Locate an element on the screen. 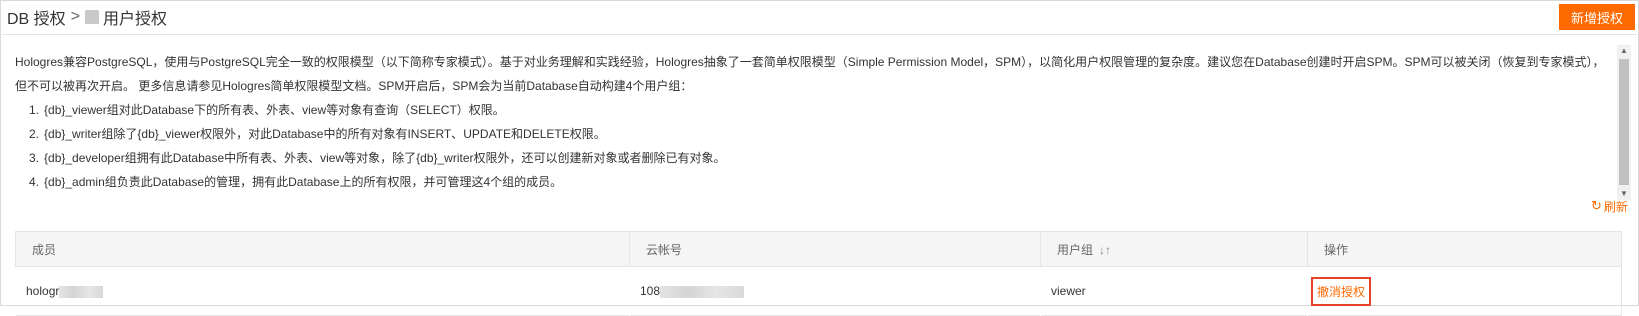 The image size is (1639, 316). breadcrumb: DB 授权 > 用户授权 is located at coordinates (87, 17).